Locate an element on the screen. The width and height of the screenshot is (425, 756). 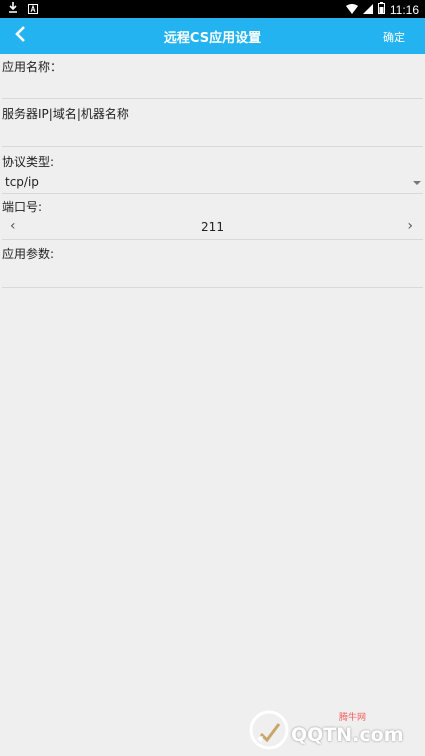
app-bar: 远程CS应用设置 确定 is located at coordinates (212, 36).